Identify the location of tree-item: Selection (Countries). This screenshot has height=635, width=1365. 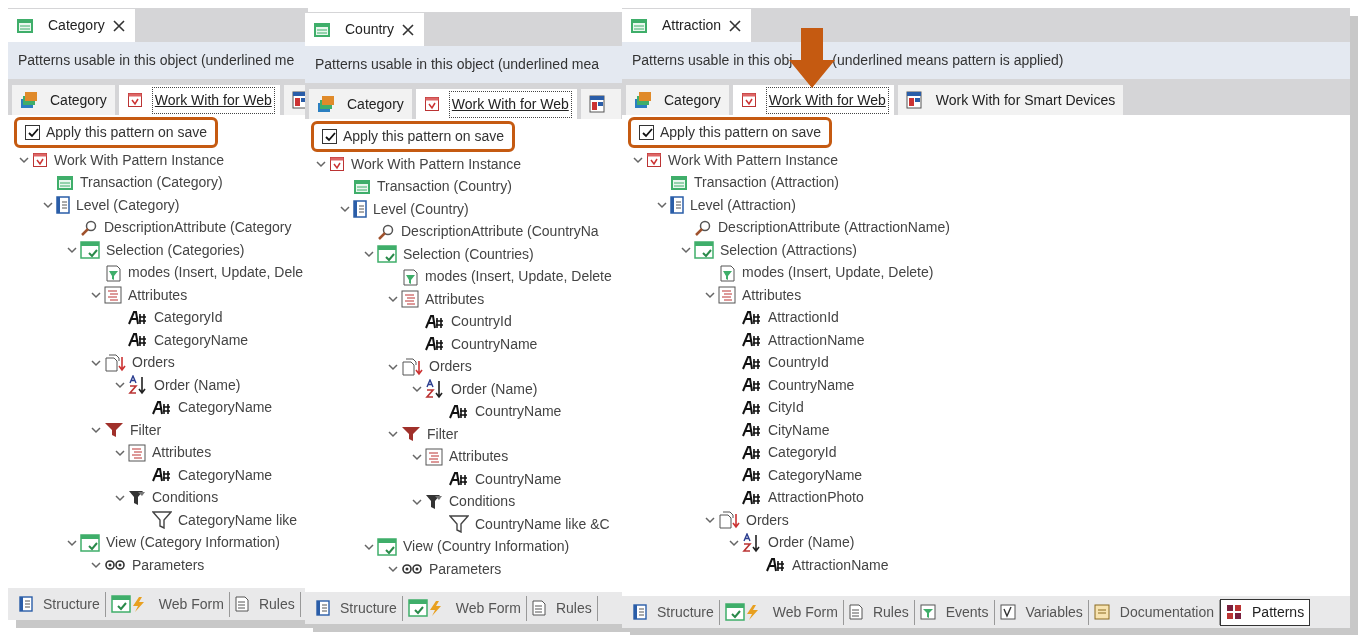
(468, 254).